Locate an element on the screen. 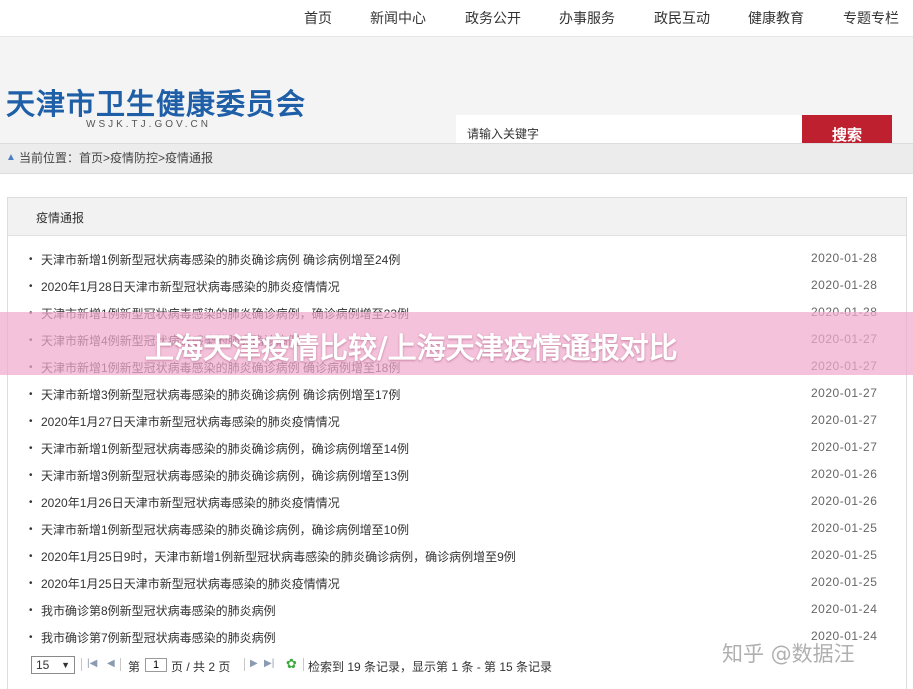  list-item: • 2020年1月27日天津市新型冠状病毒感染的肺炎疫情情况 2020-01-27 is located at coordinates (457, 426).